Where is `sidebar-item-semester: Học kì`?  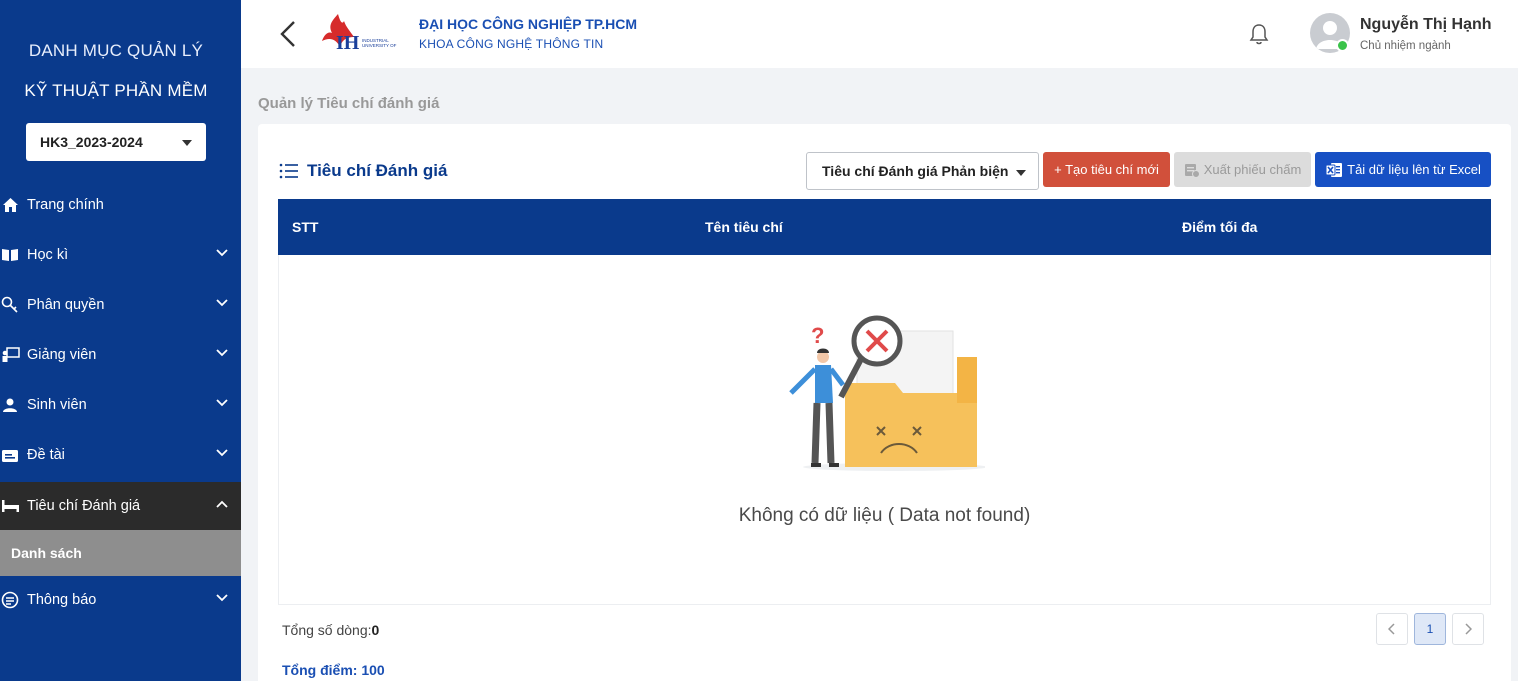 sidebar-item-semester: Học kì is located at coordinates (120, 255).